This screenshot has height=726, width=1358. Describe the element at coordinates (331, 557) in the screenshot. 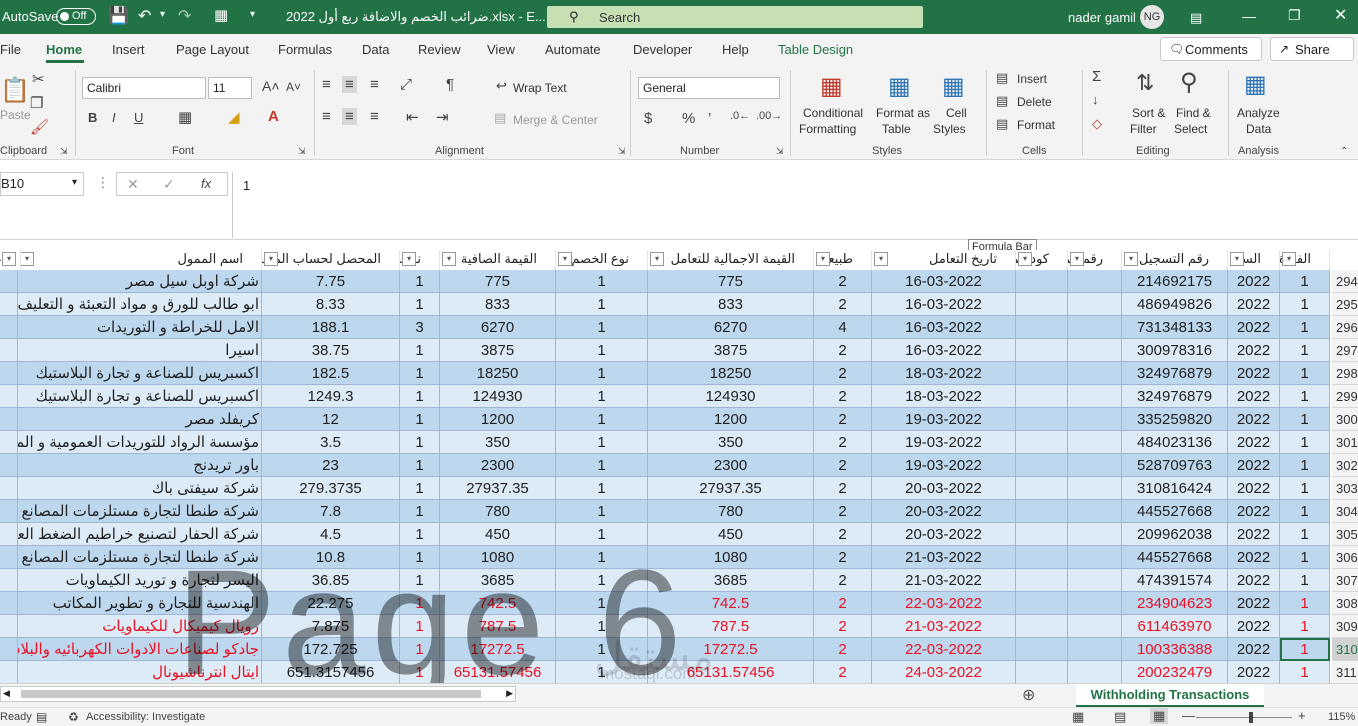

I see `table-cell: 10.8` at that location.